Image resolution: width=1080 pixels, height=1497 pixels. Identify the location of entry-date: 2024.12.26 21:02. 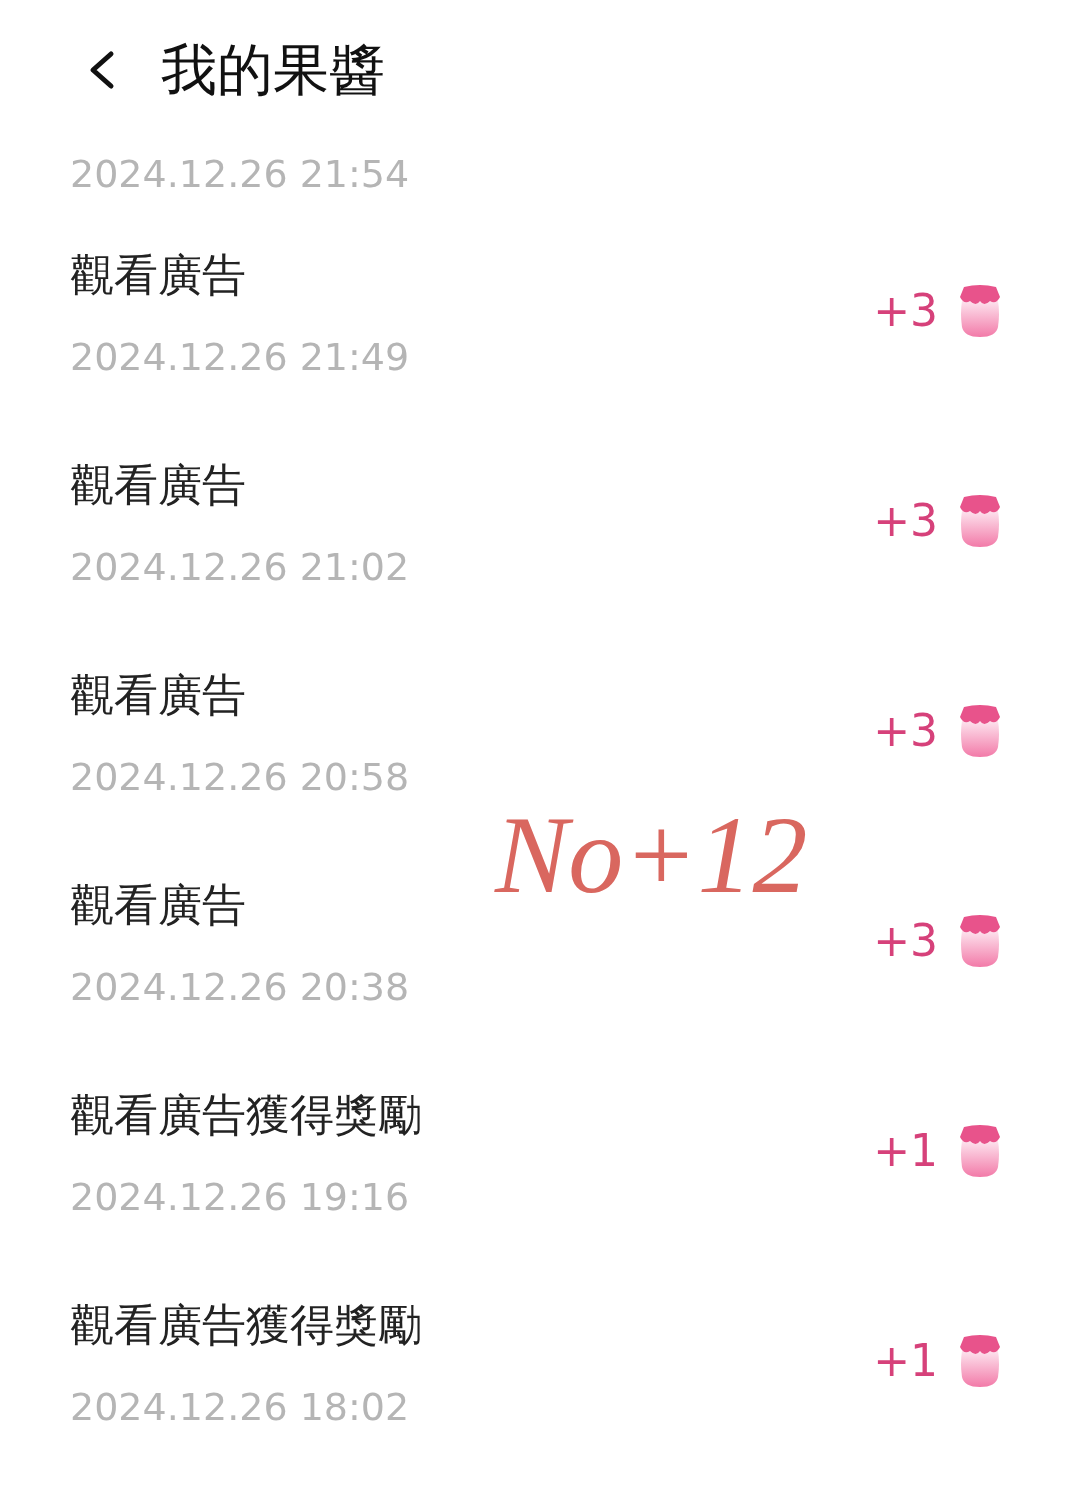
(240, 567).